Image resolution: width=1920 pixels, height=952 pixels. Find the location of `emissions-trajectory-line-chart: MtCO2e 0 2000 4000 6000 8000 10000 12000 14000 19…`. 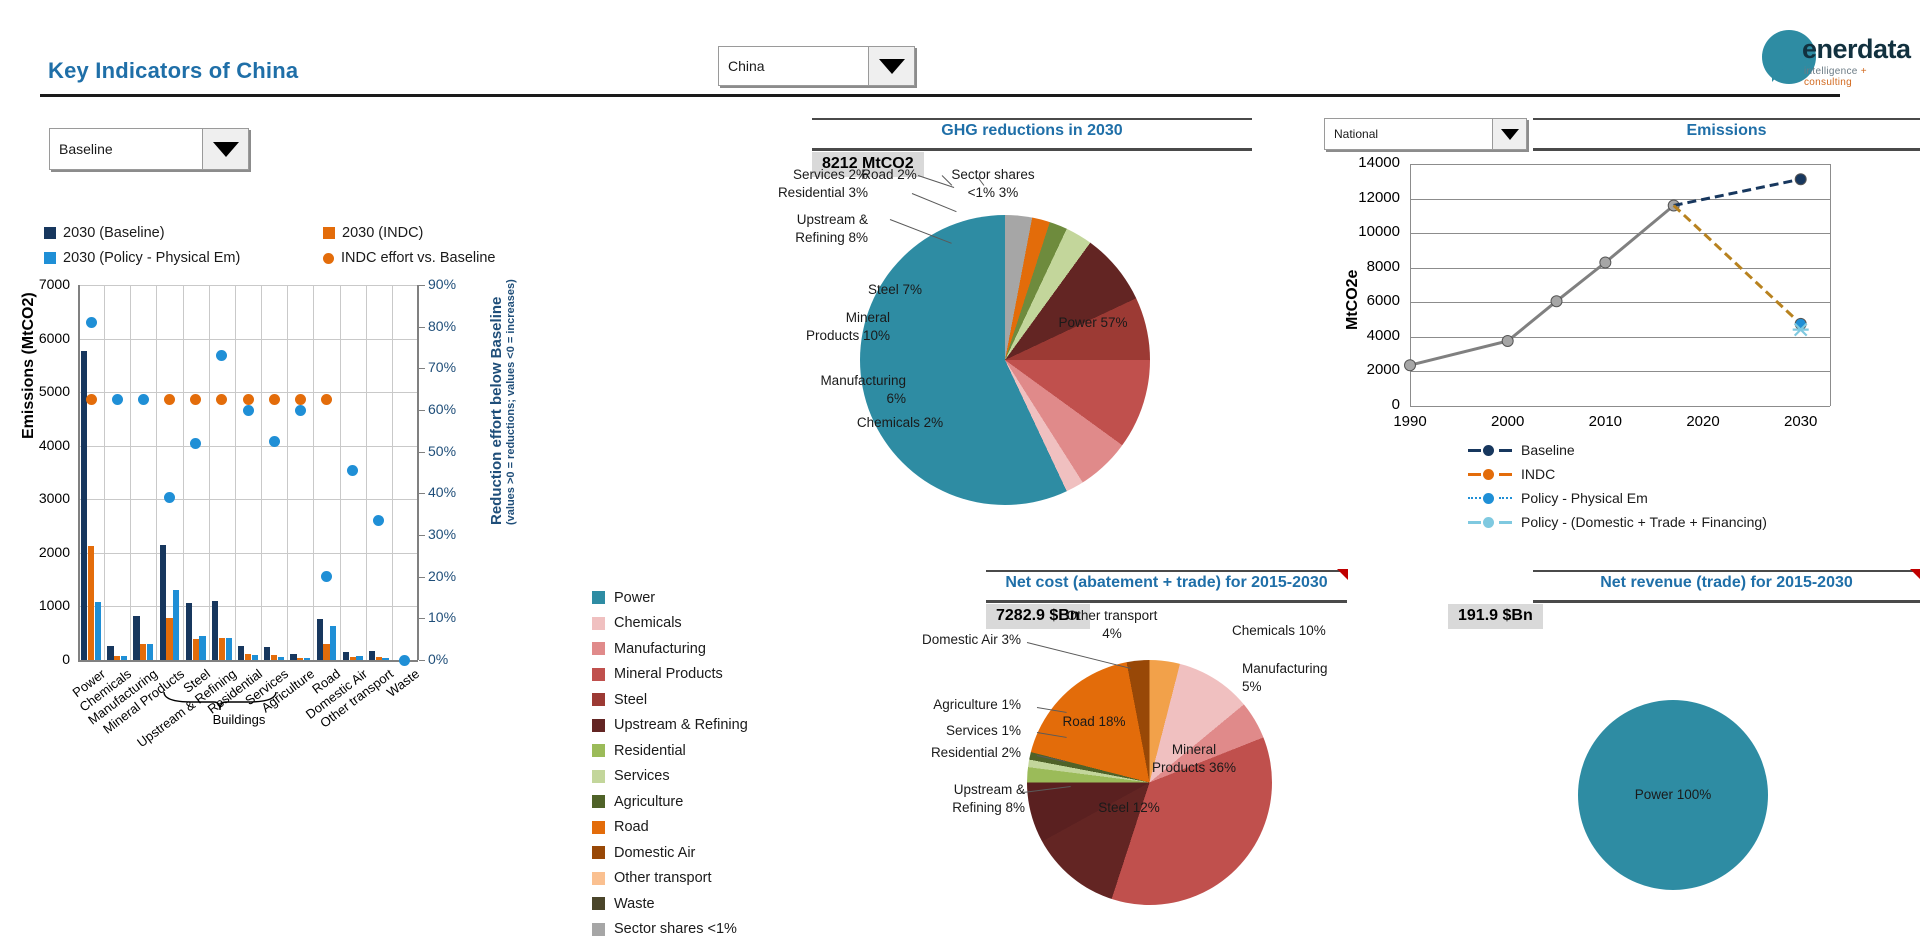

emissions-trajectory-line-chart: MtCO2e 0 2000 4000 6000 8000 10000 12000 14000 19… is located at coordinates (1614, 340).